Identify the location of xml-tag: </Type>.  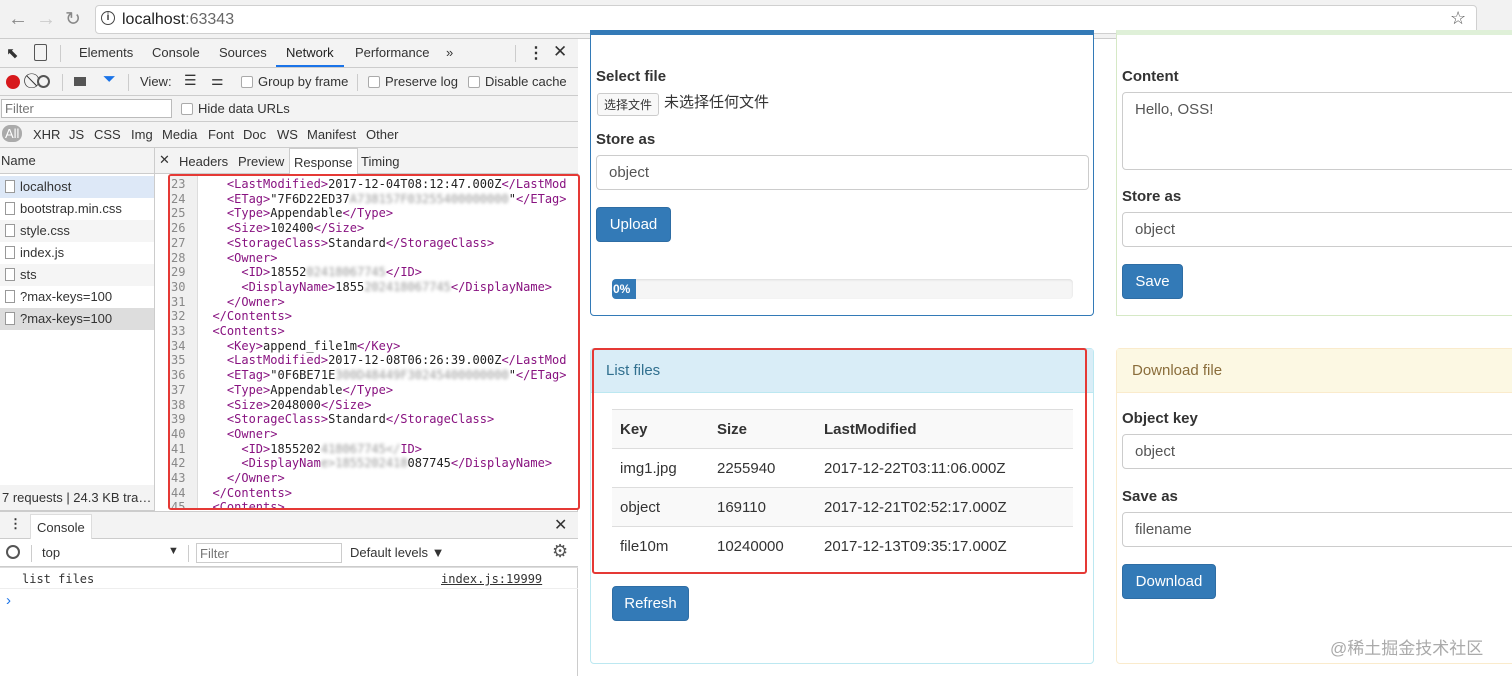
(368, 213).